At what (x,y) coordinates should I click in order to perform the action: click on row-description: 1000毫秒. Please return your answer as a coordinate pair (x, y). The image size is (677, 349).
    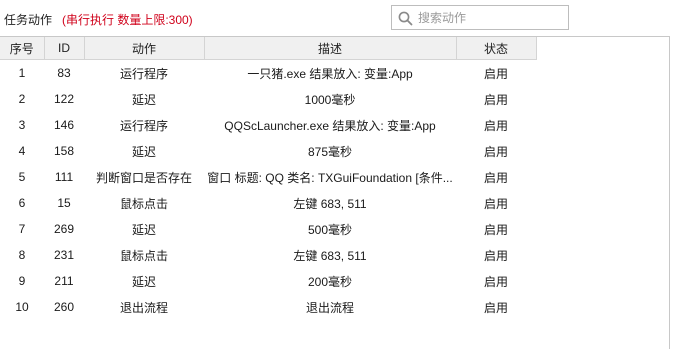
    Looking at the image, I should click on (330, 99).